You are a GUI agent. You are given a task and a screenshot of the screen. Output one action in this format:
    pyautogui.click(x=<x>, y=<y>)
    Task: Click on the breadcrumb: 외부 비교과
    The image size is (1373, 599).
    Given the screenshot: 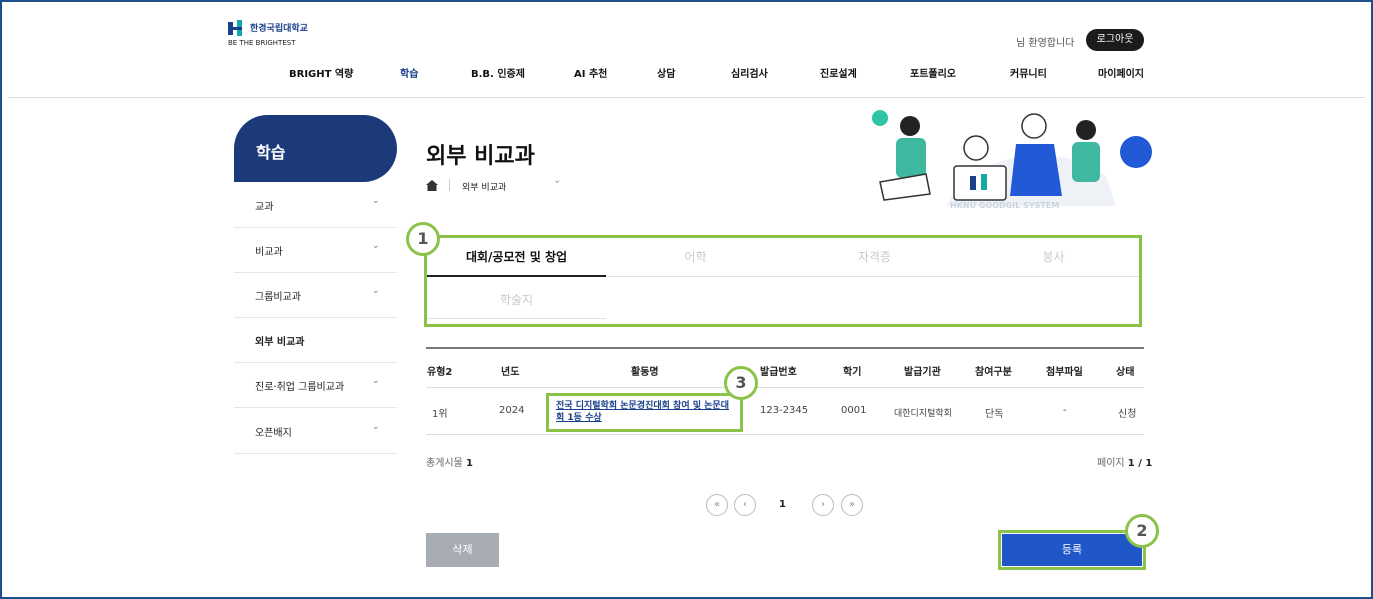 What is the action you would take?
    pyautogui.click(x=484, y=186)
    